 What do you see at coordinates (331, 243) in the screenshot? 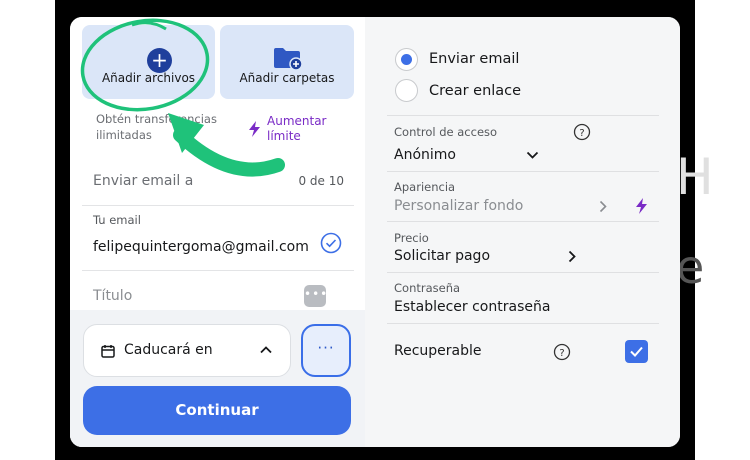
I see `check-circle-icon` at bounding box center [331, 243].